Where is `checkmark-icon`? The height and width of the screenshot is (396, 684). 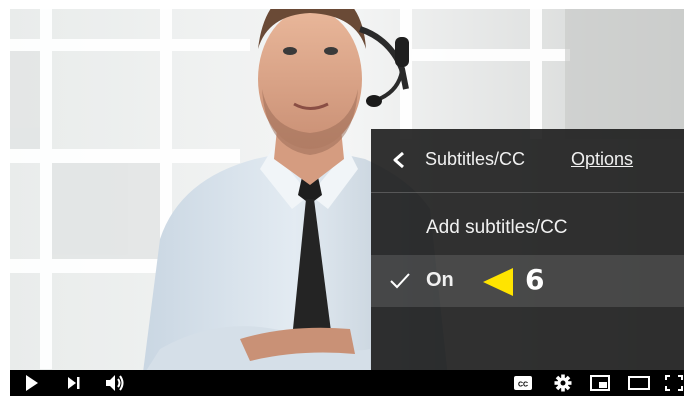 checkmark-icon is located at coordinates (400, 281).